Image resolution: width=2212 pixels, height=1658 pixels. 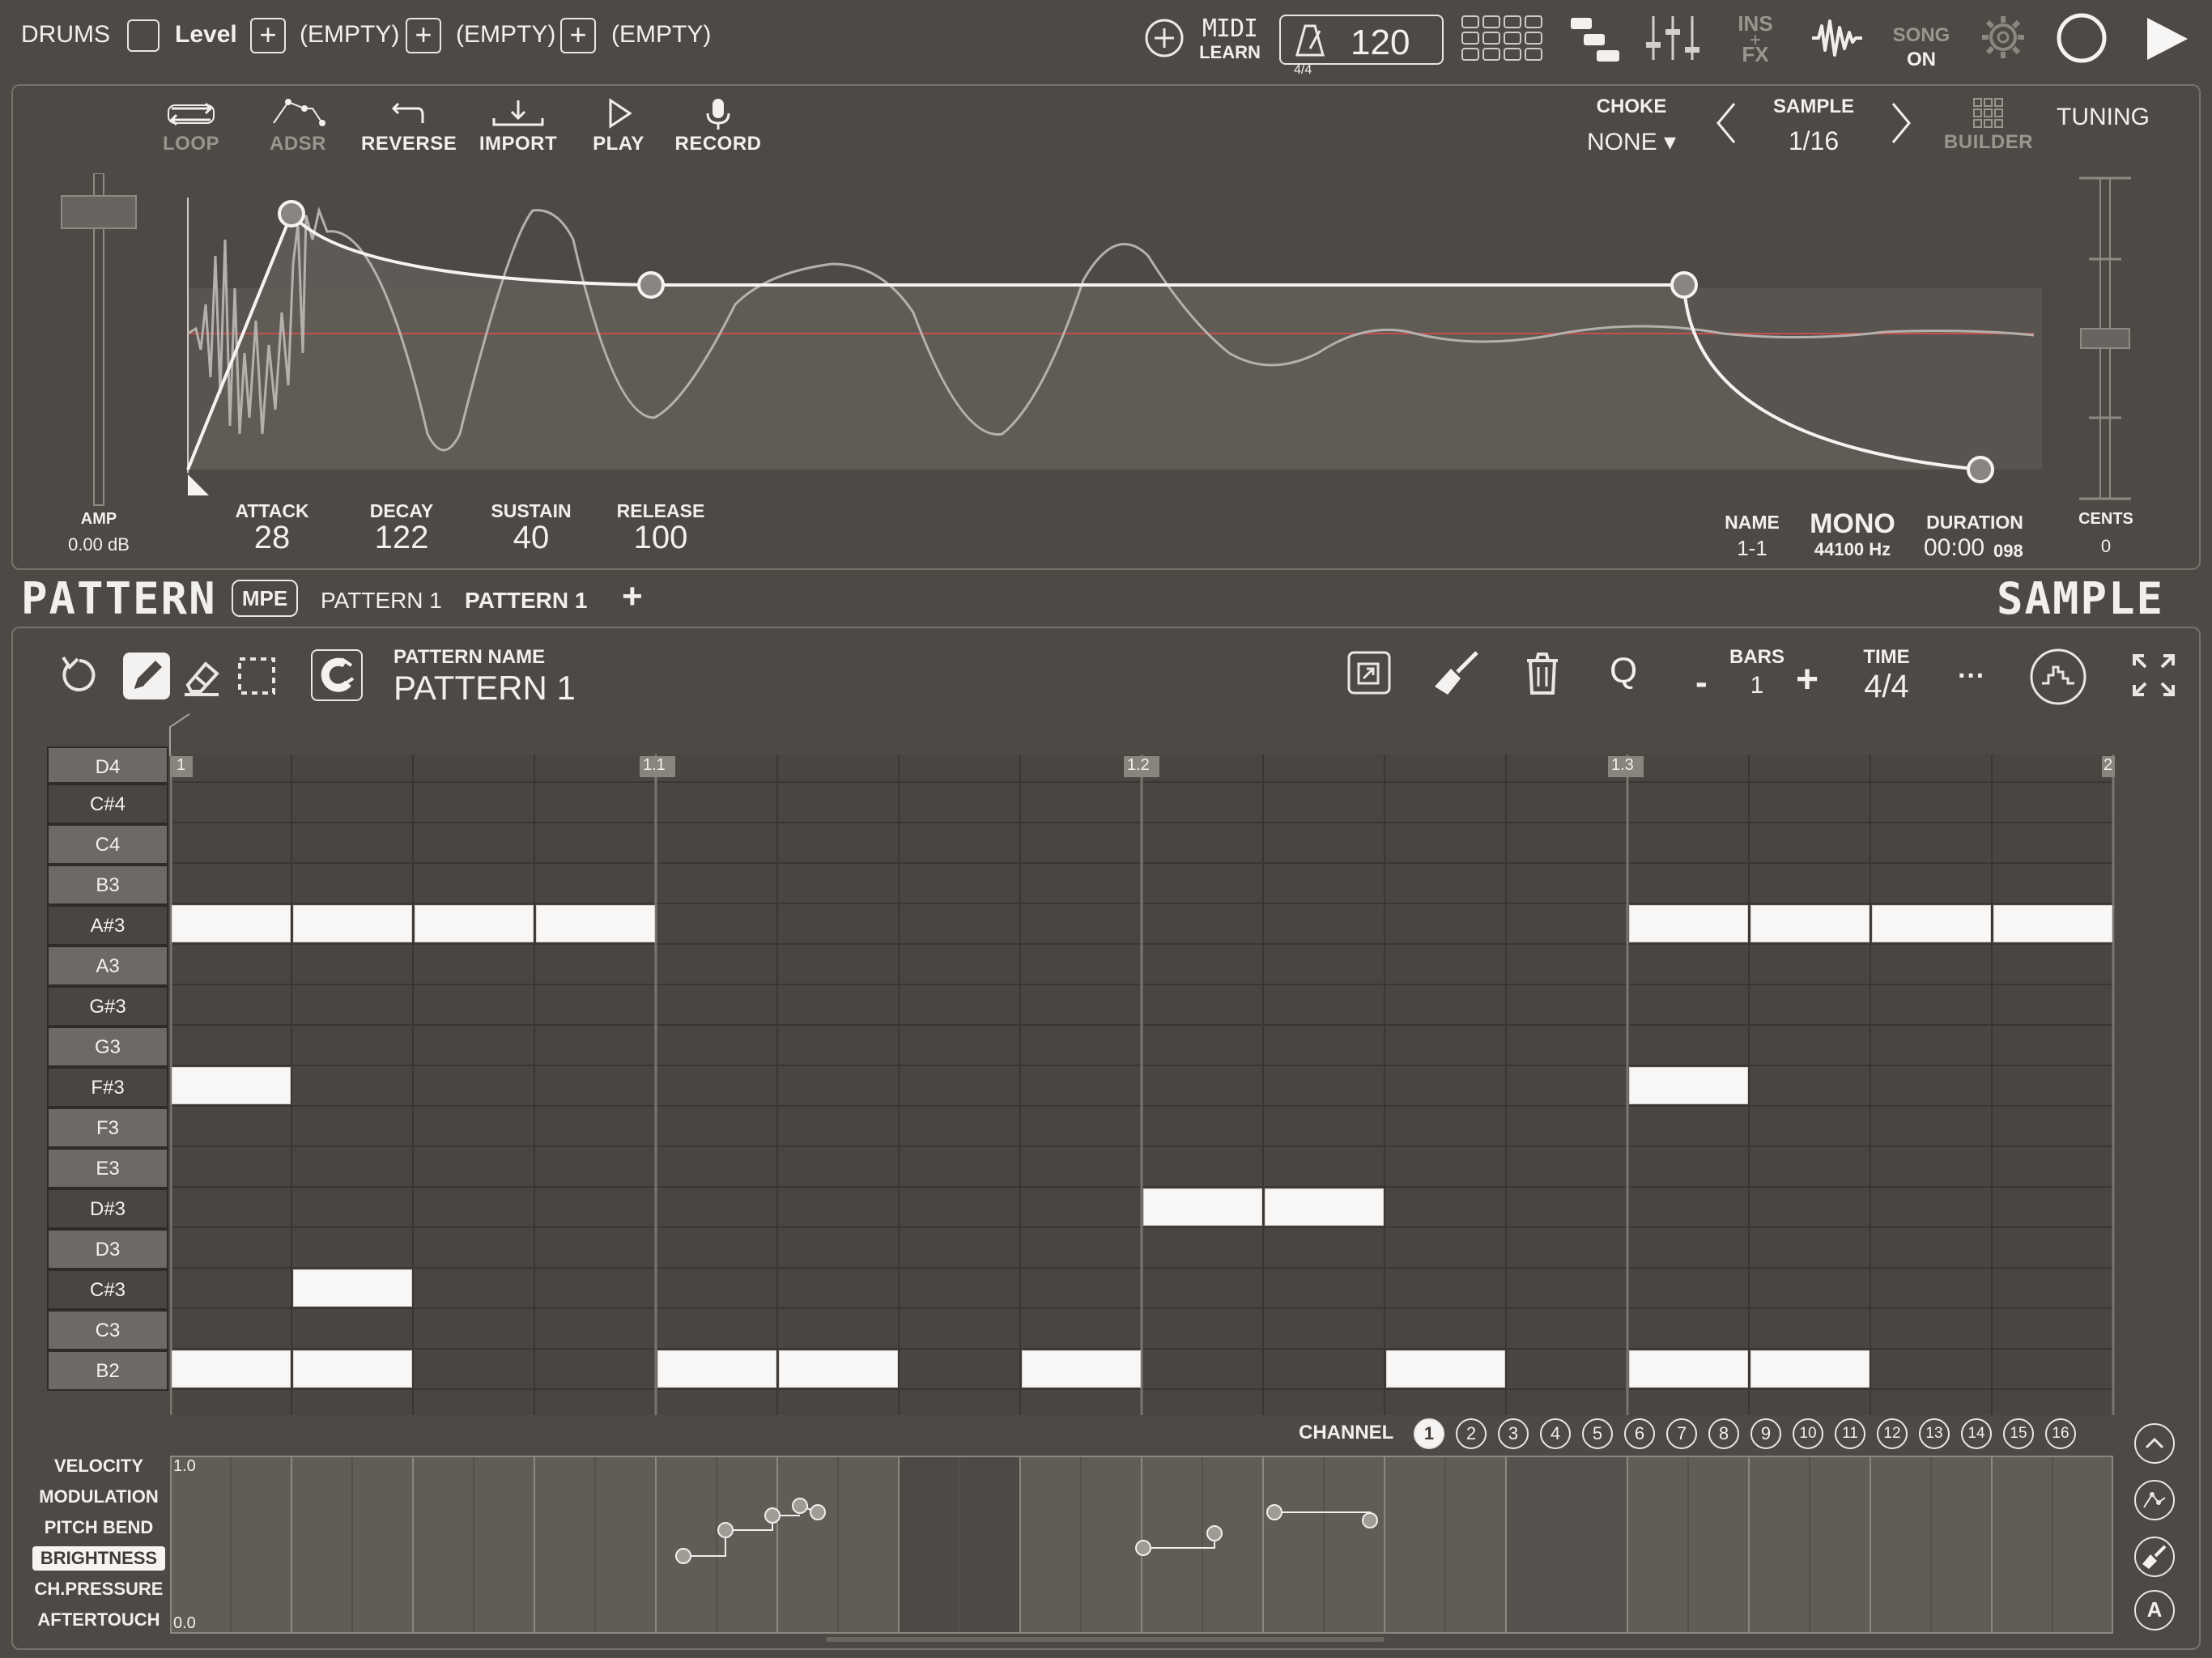 I want to click on tempo-value: 120, so click(x=1381, y=43).